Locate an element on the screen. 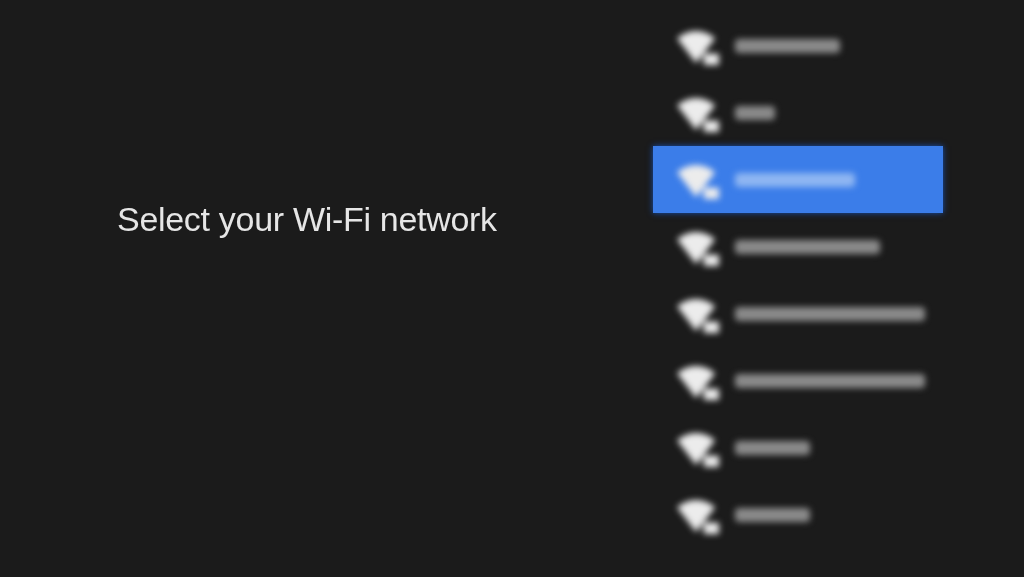 This screenshot has height=577, width=1024. screen-heading: Select your Wi-Fi network is located at coordinates (307, 220).